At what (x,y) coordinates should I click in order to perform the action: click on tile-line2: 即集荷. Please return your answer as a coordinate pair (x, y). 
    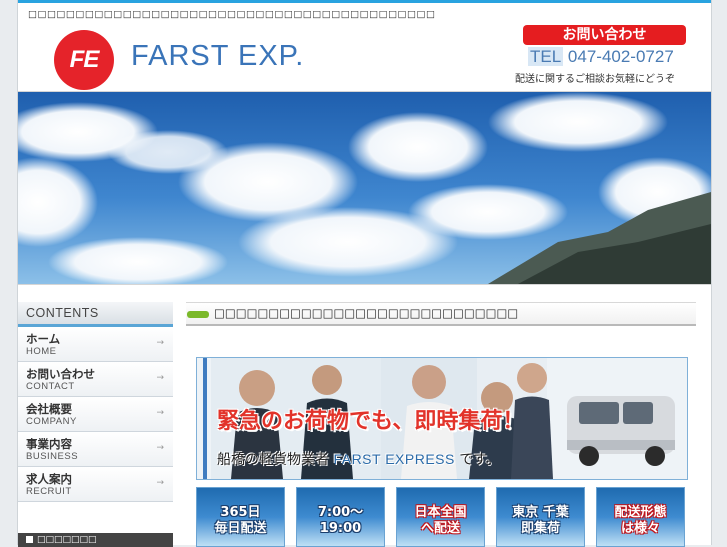
    Looking at the image, I should click on (540, 528).